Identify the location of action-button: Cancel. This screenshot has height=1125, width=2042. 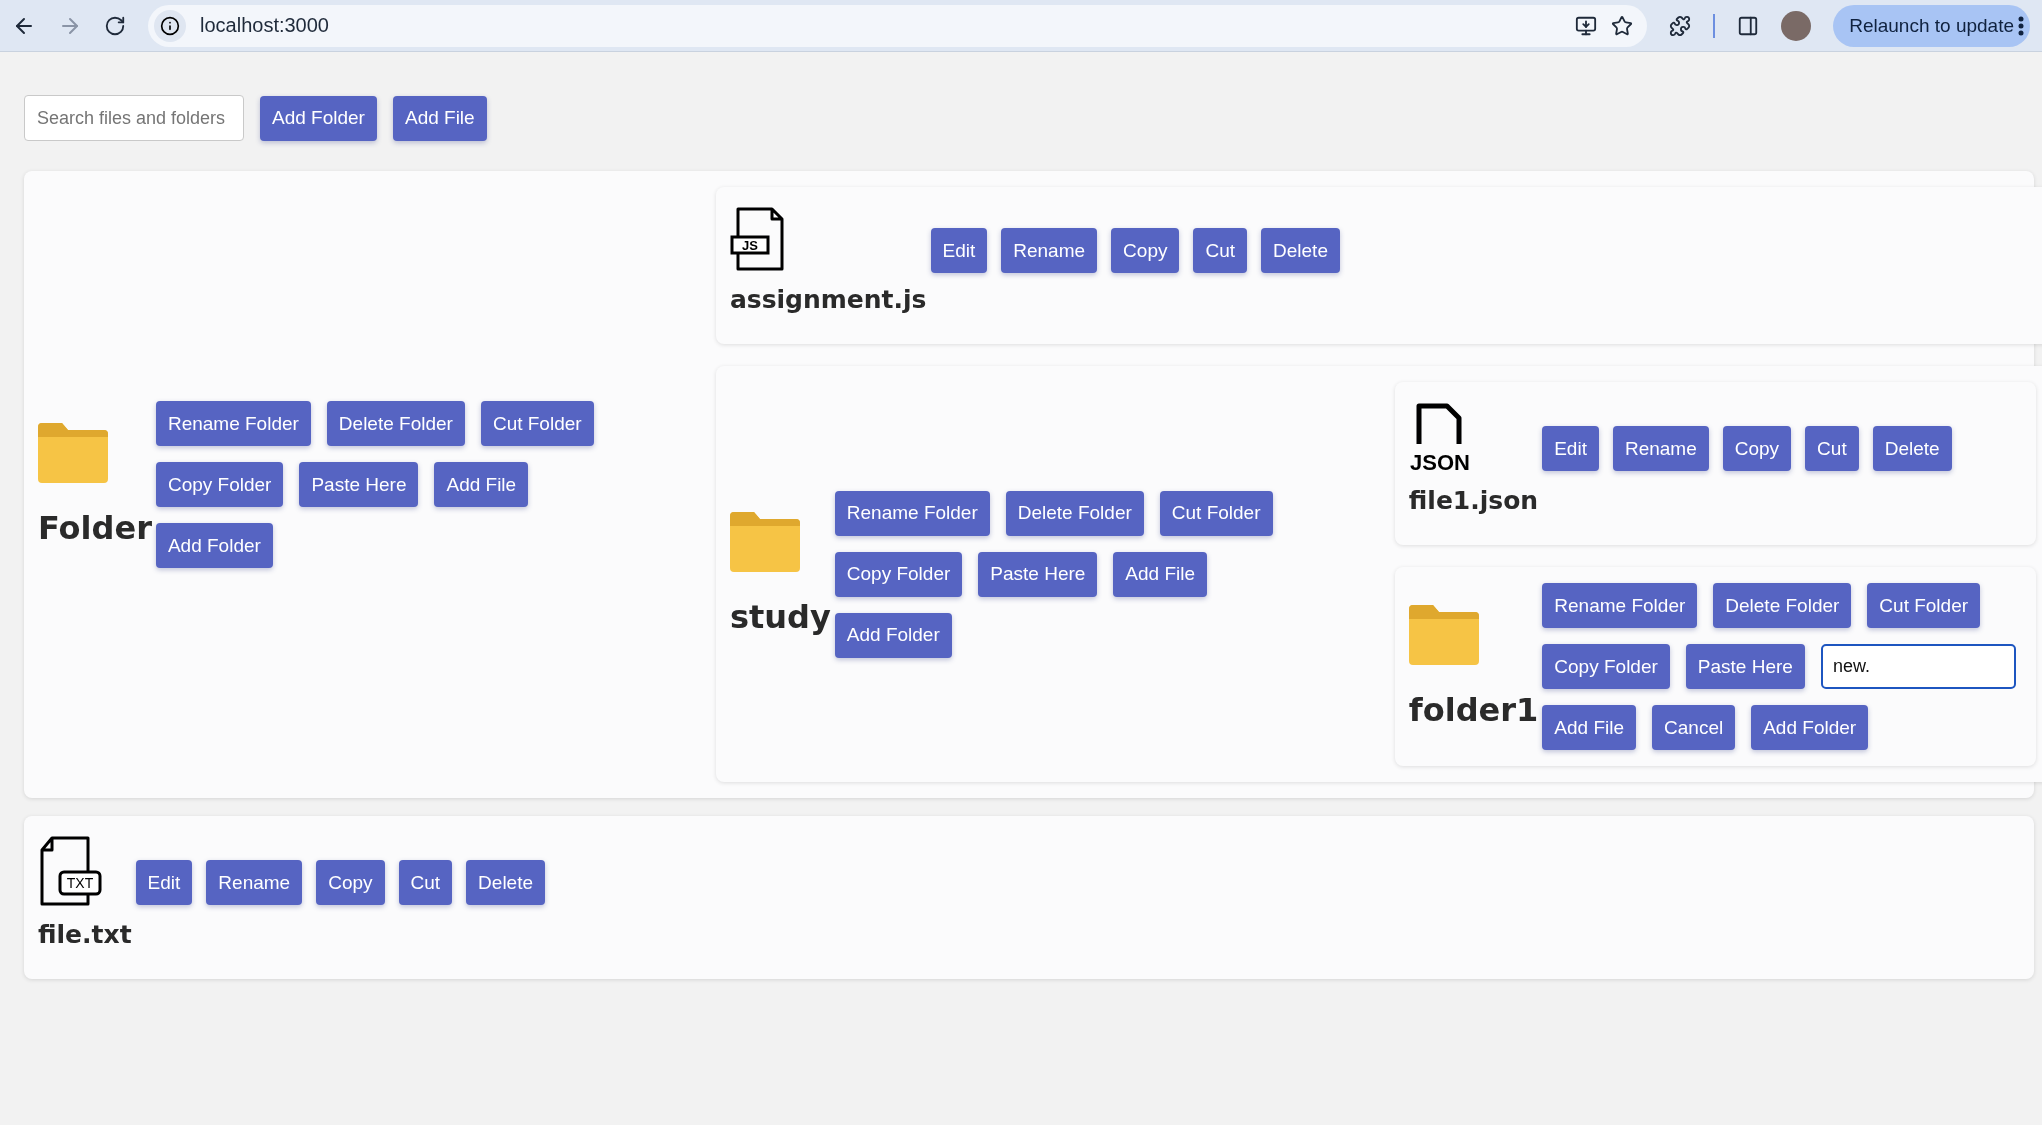
(1694, 727).